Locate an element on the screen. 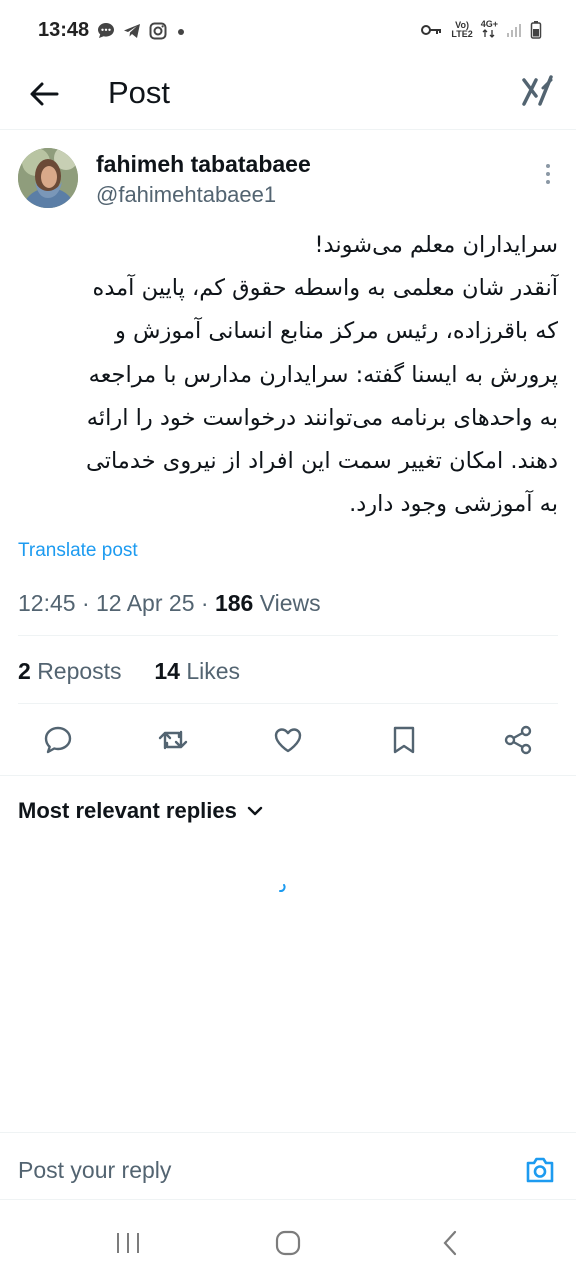 Image resolution: width=576 pixels, height=1280 pixels. translate-post-link: Translate post is located at coordinates (78, 551).